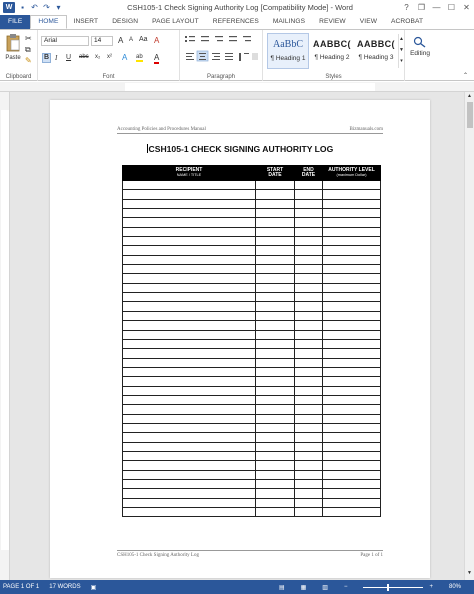 This screenshot has width=474, height=594. I want to click on paragraph-tools-icon, so click(222, 50).